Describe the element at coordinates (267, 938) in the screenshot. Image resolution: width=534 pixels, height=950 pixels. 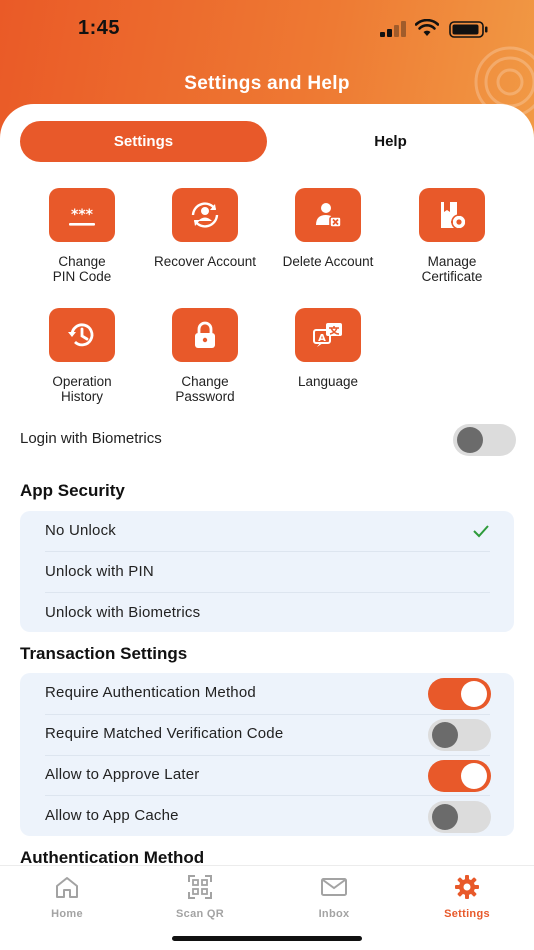
I see `home-indicator` at that location.